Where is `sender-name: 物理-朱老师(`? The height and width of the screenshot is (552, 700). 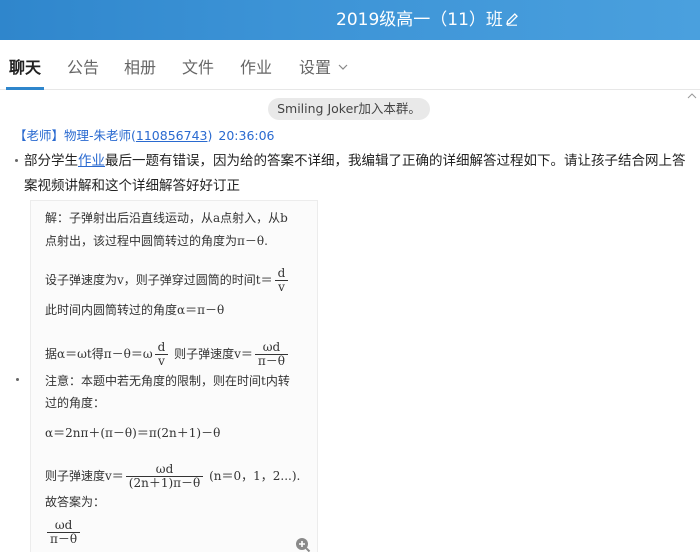
sender-name: 物理-朱老师( is located at coordinates (100, 135).